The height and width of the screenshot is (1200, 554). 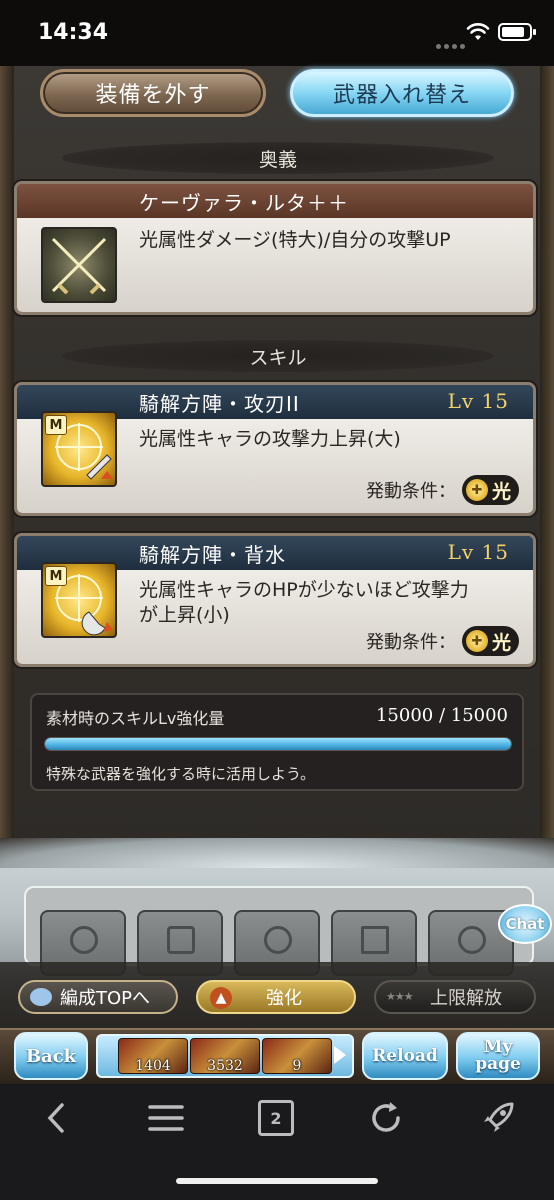 I want to click on item-count: 1404, so click(x=153, y=1066).